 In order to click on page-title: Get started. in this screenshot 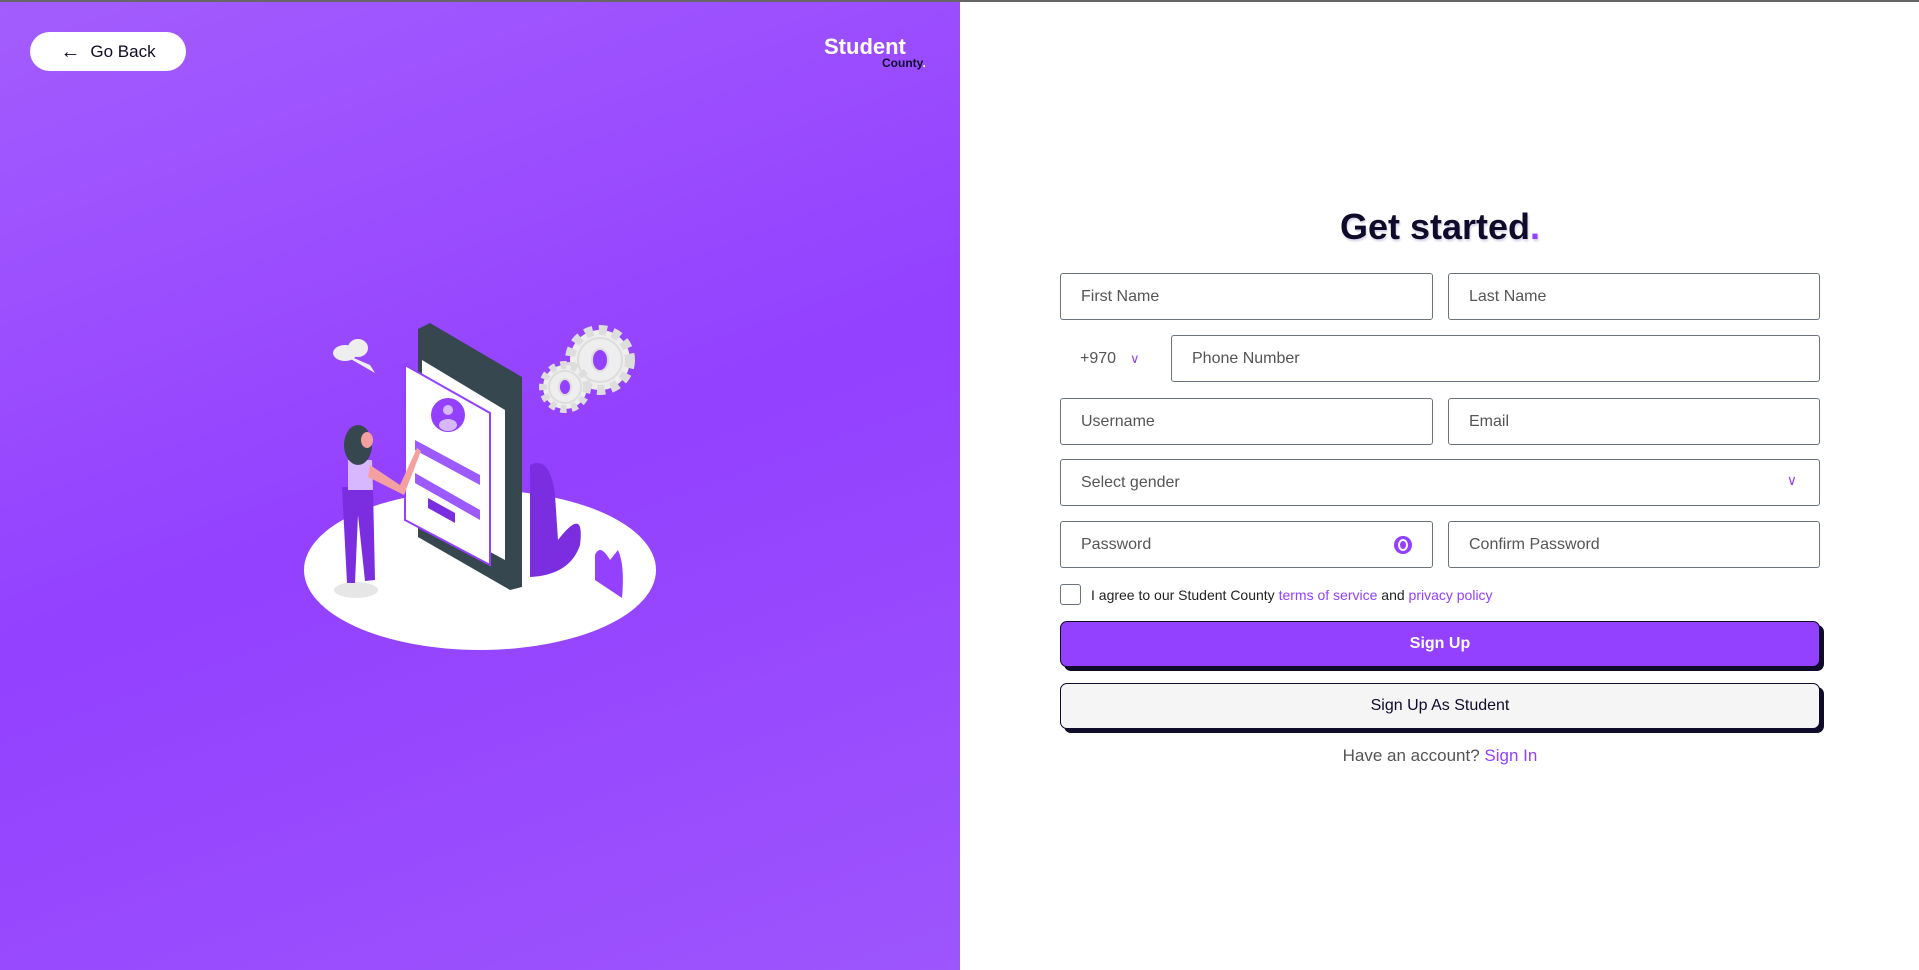, I will do `click(1440, 226)`.